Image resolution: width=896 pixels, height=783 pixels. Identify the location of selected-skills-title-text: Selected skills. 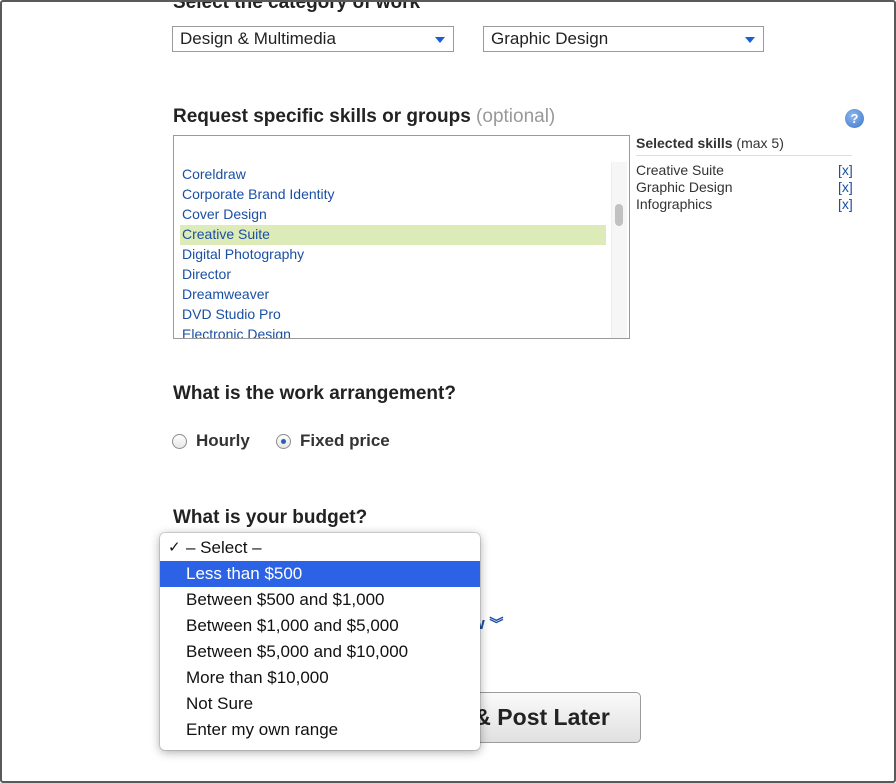
(684, 143).